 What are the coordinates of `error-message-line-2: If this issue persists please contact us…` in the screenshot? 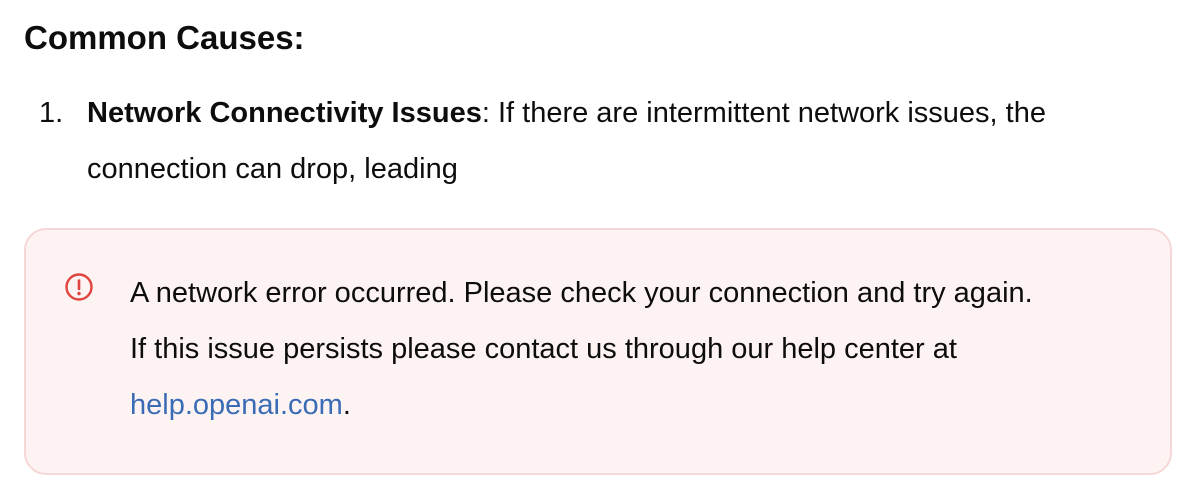 It's located at (543, 349).